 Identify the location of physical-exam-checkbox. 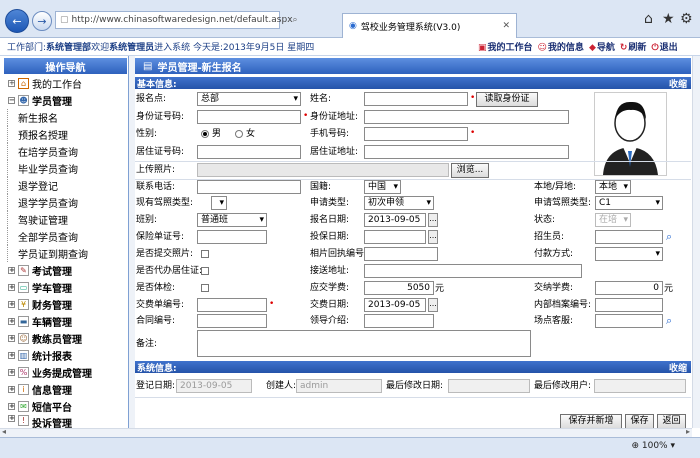
(205, 288).